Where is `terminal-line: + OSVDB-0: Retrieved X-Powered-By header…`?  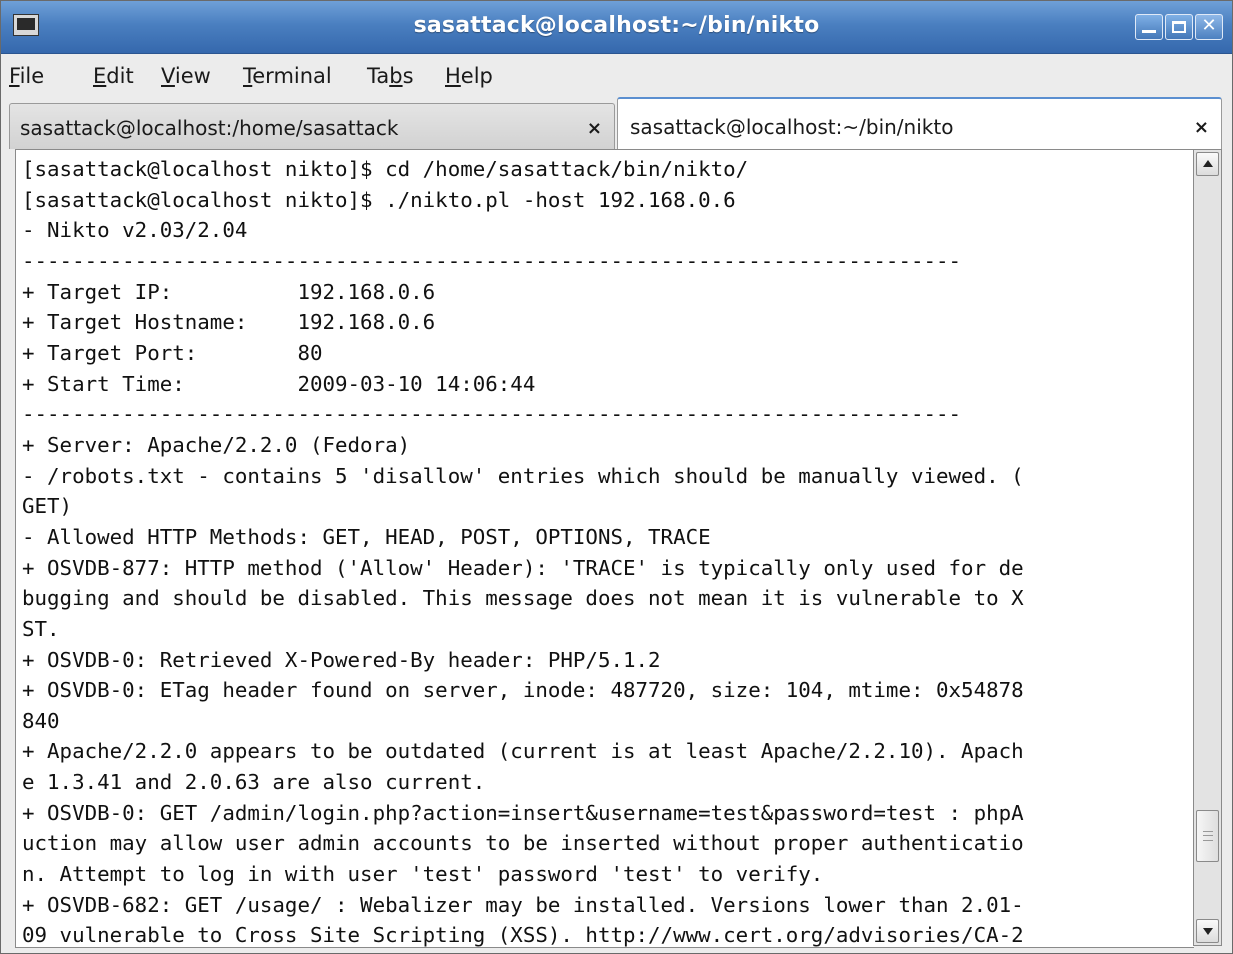 terminal-line: + OSVDB-0: Retrieved X-Powered-By header… is located at coordinates (341, 659).